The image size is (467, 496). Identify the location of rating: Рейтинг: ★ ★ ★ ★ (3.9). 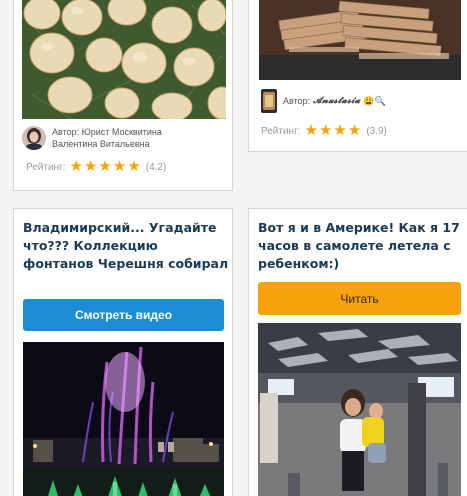
(324, 130).